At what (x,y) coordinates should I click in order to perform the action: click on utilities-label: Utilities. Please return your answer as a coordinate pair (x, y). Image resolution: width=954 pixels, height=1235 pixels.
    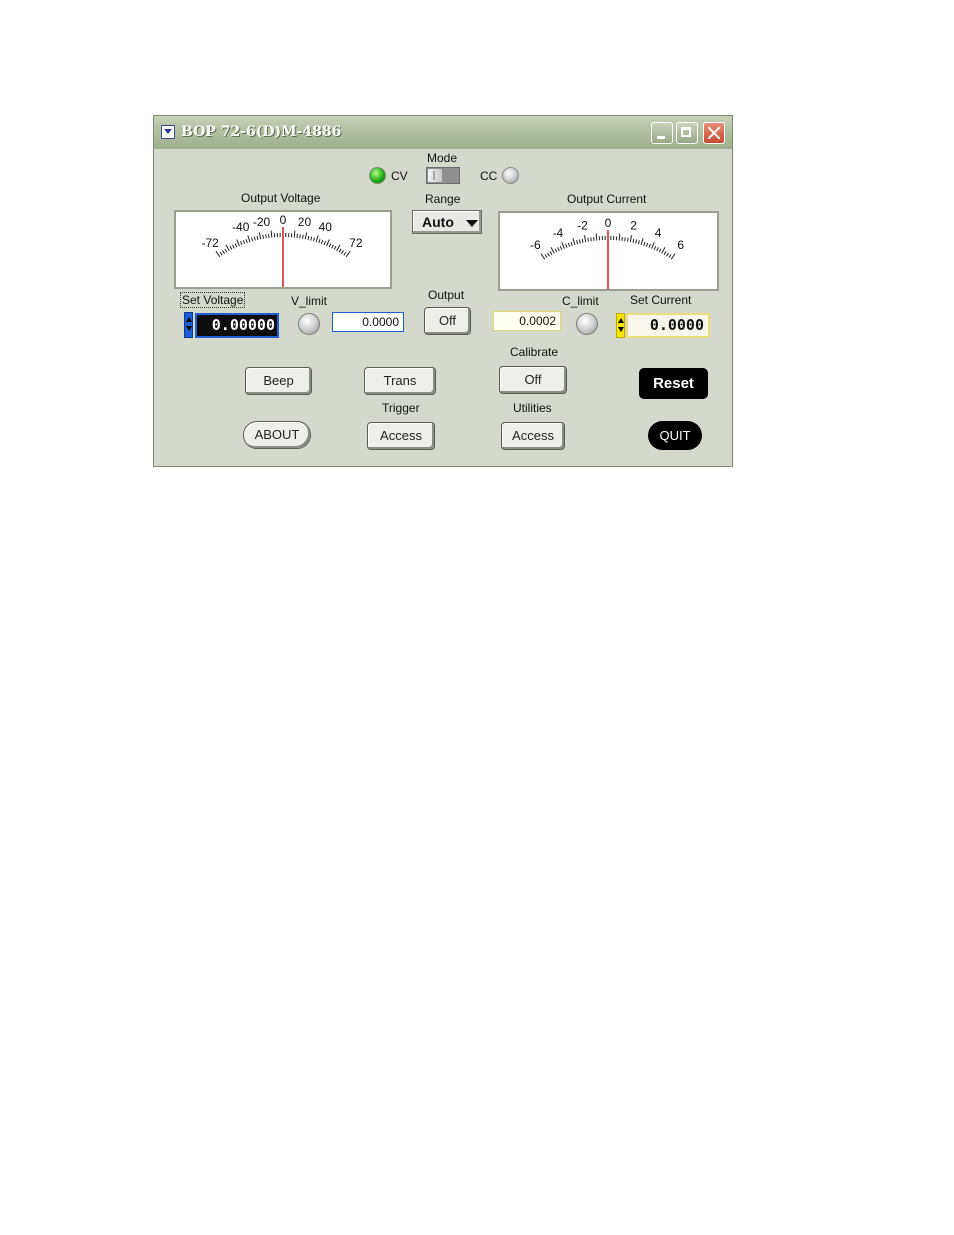
    Looking at the image, I should click on (532, 408).